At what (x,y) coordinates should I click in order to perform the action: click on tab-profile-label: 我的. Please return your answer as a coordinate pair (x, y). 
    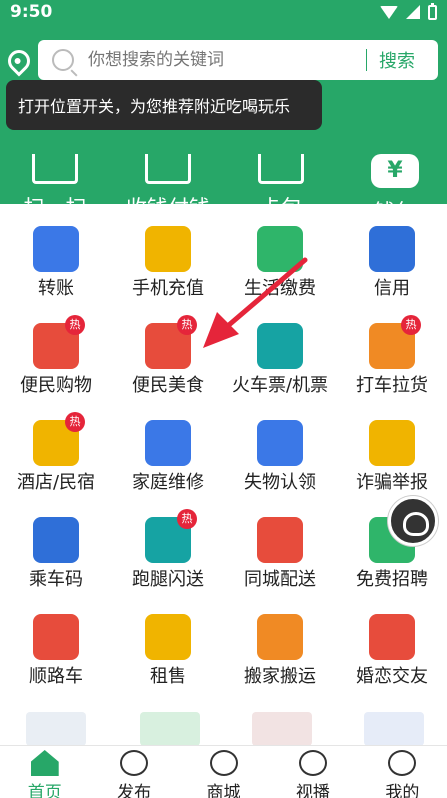
    Looking at the image, I should click on (402, 790).